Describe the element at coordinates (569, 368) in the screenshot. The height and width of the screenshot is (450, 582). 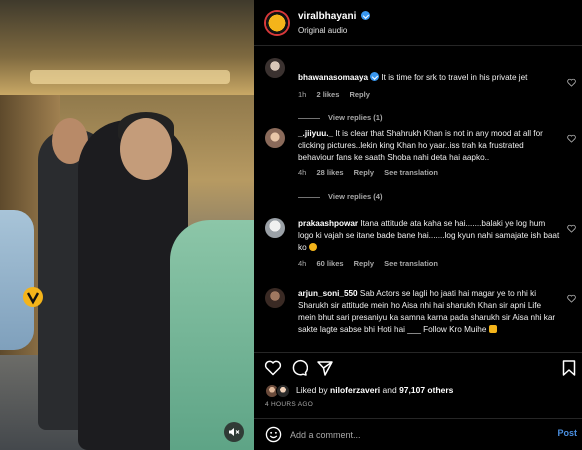
I see `bookmark-icon` at that location.